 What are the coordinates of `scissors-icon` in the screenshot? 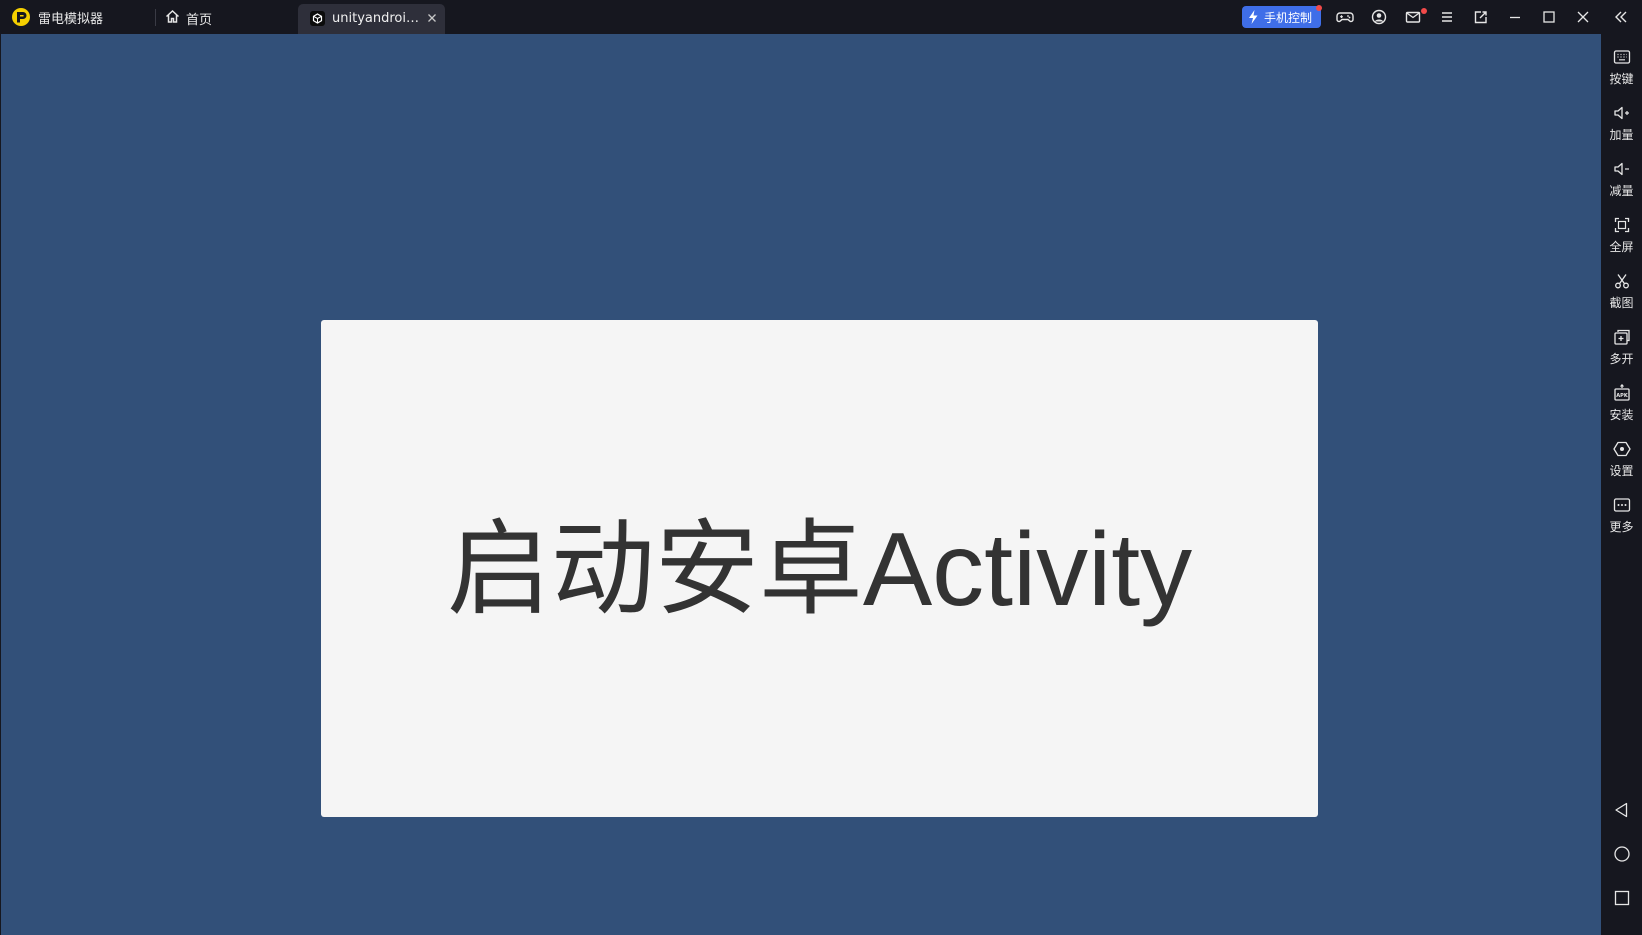 It's located at (1622, 281).